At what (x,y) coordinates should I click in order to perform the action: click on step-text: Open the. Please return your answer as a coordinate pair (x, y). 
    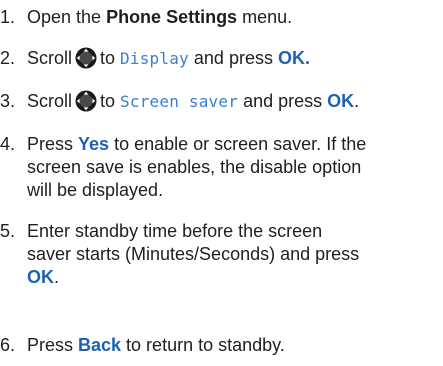
    Looking at the image, I should click on (67, 17).